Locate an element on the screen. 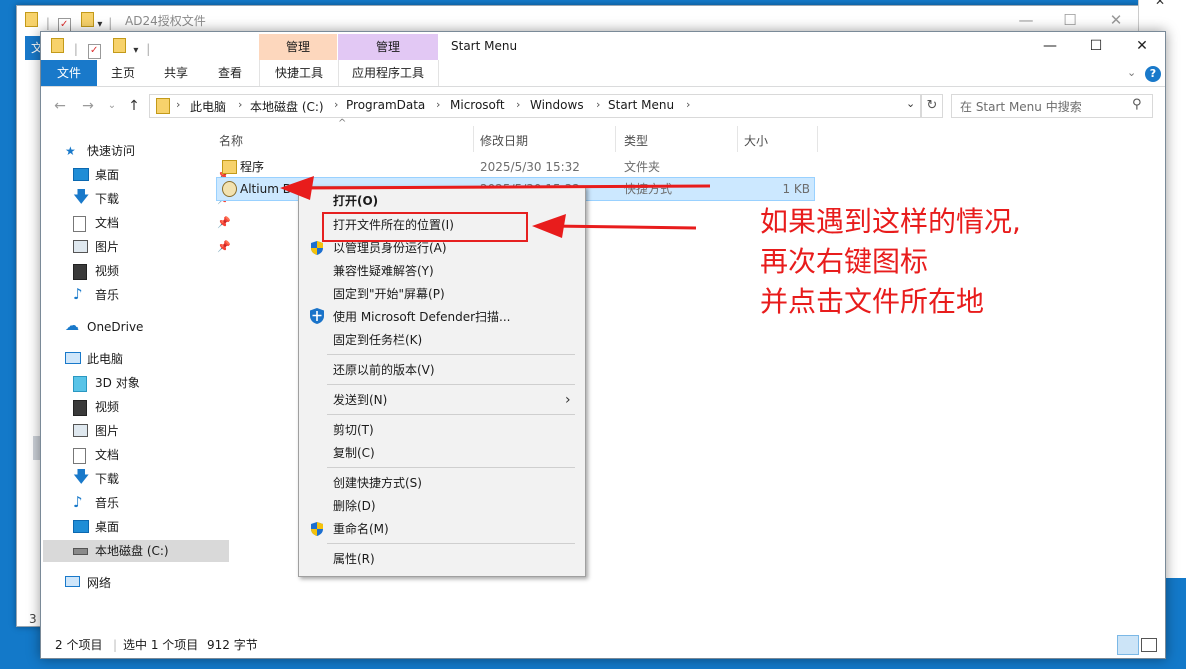 The height and width of the screenshot is (669, 1186). nav-pc-desktop: 桌面 is located at coordinates (153, 527).